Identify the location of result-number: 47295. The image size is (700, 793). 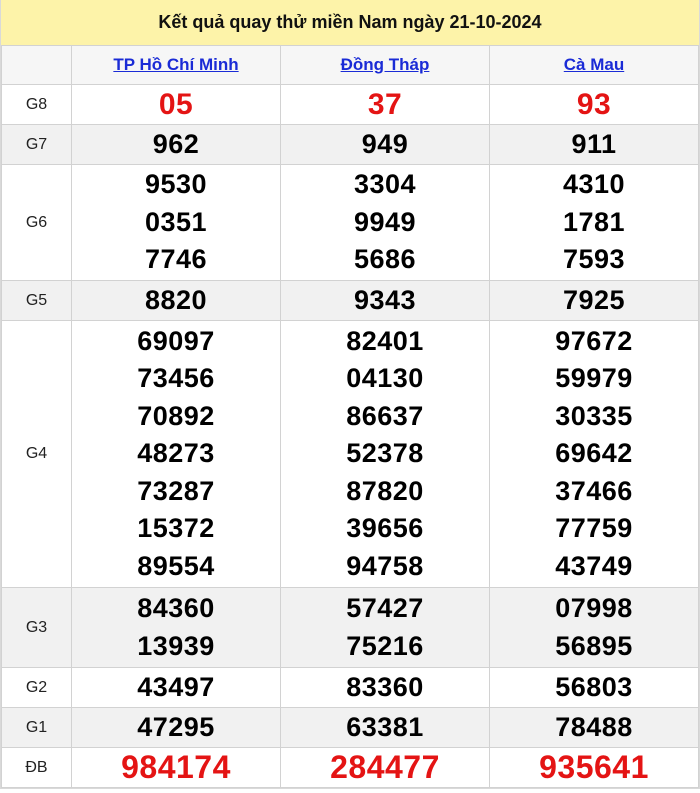
(176, 726).